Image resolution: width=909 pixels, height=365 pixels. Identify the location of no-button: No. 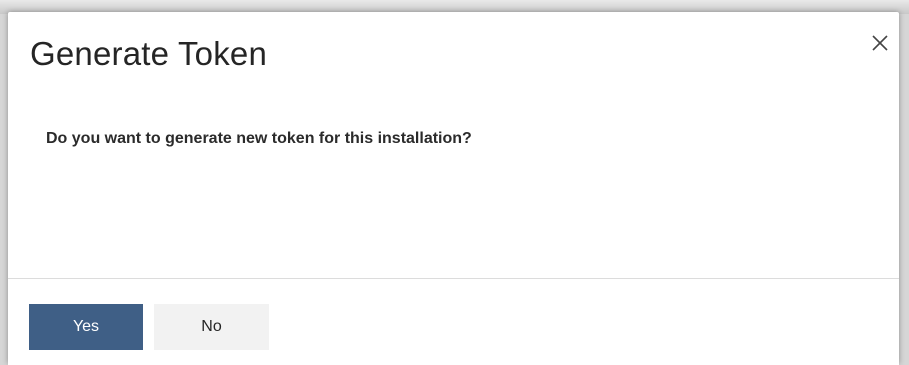
(211, 327).